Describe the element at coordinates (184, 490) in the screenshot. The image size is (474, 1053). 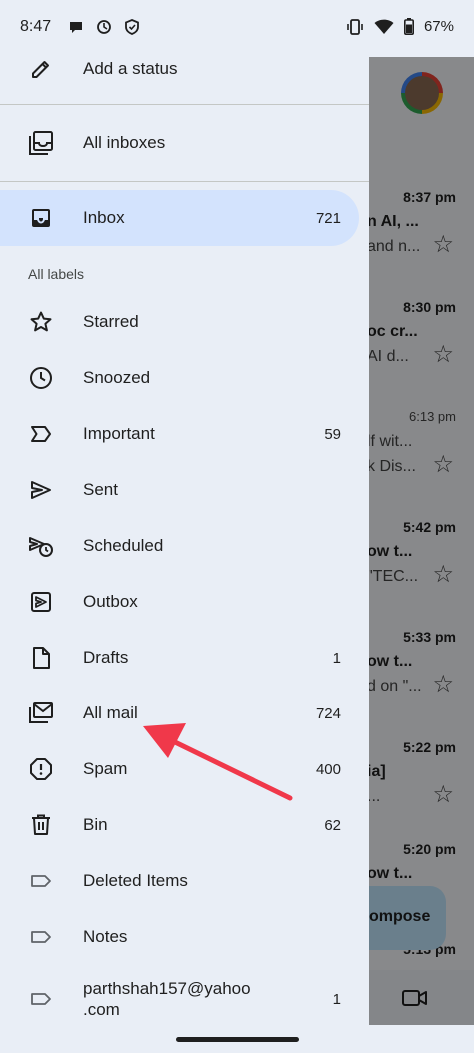
I see `sidebar-item-sent: Sent` at that location.